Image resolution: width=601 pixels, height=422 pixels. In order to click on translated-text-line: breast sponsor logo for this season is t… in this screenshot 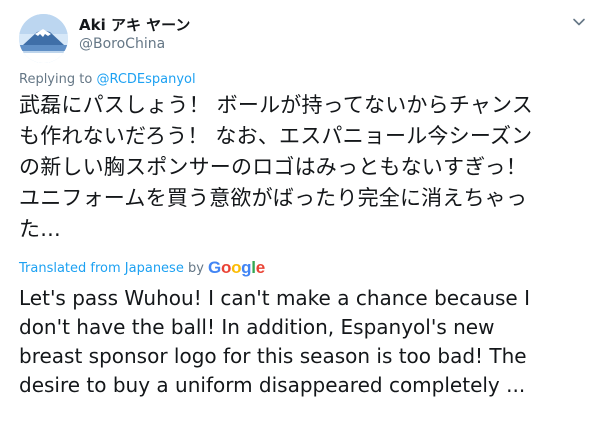, I will do `click(273, 356)`.